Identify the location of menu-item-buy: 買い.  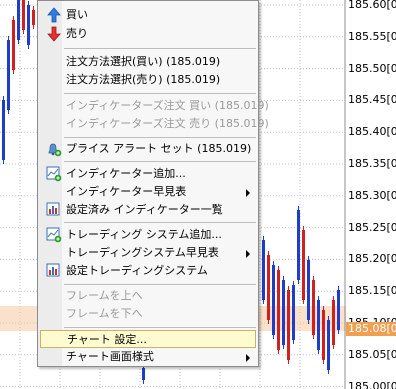
(148, 15).